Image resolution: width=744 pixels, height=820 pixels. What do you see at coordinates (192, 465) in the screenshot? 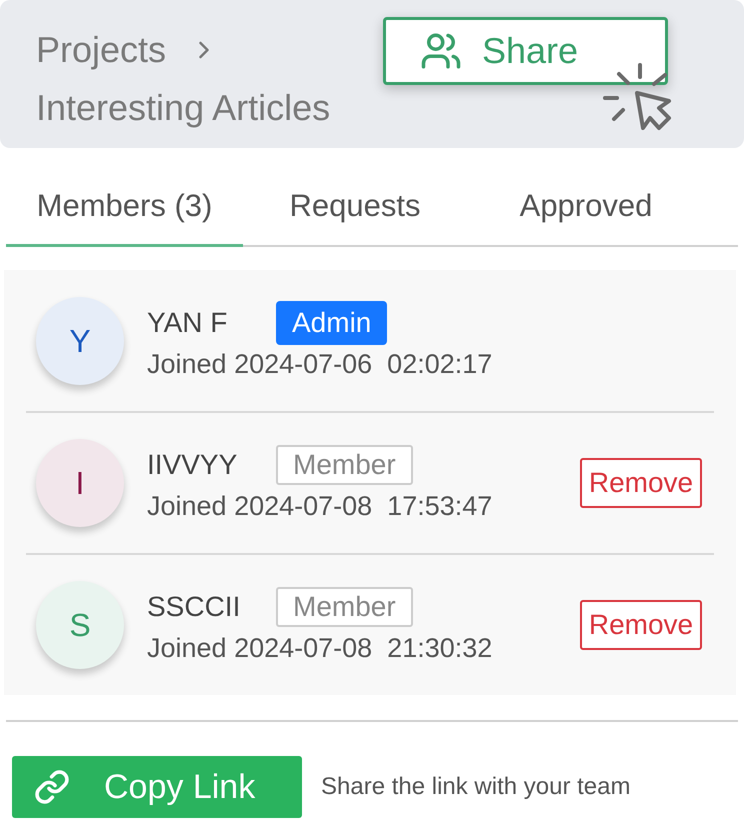
I see `member-name: IIVVYY` at bounding box center [192, 465].